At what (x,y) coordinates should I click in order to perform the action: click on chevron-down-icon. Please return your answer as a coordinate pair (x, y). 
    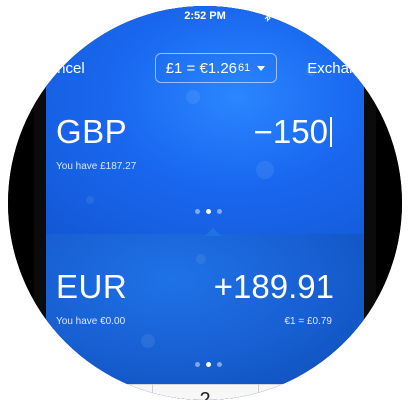
    Looking at the image, I should click on (261, 68).